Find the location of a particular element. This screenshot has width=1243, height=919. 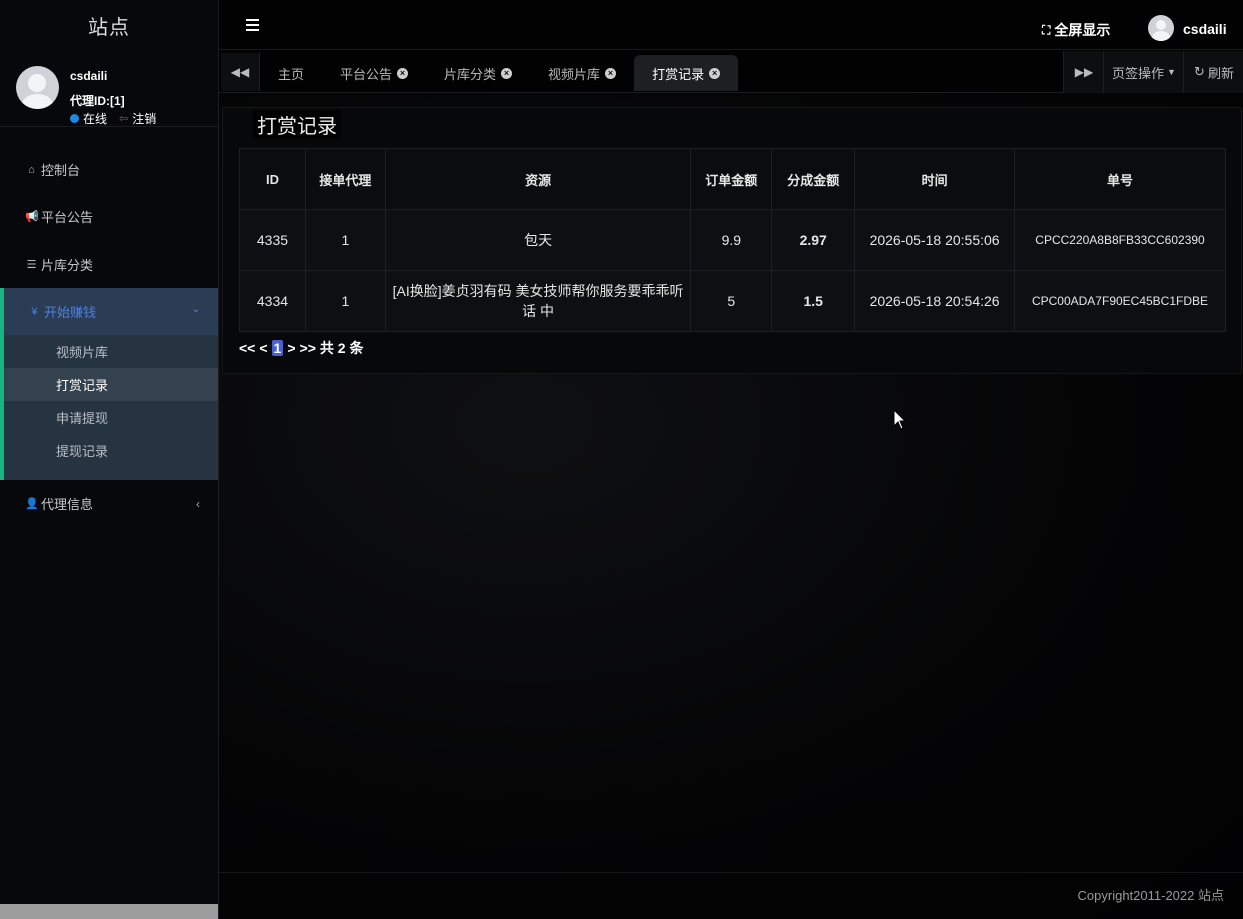

table-header-row: ID 接单代理 资源 订单金额 分成金额 时间 单号 is located at coordinates (732, 179).